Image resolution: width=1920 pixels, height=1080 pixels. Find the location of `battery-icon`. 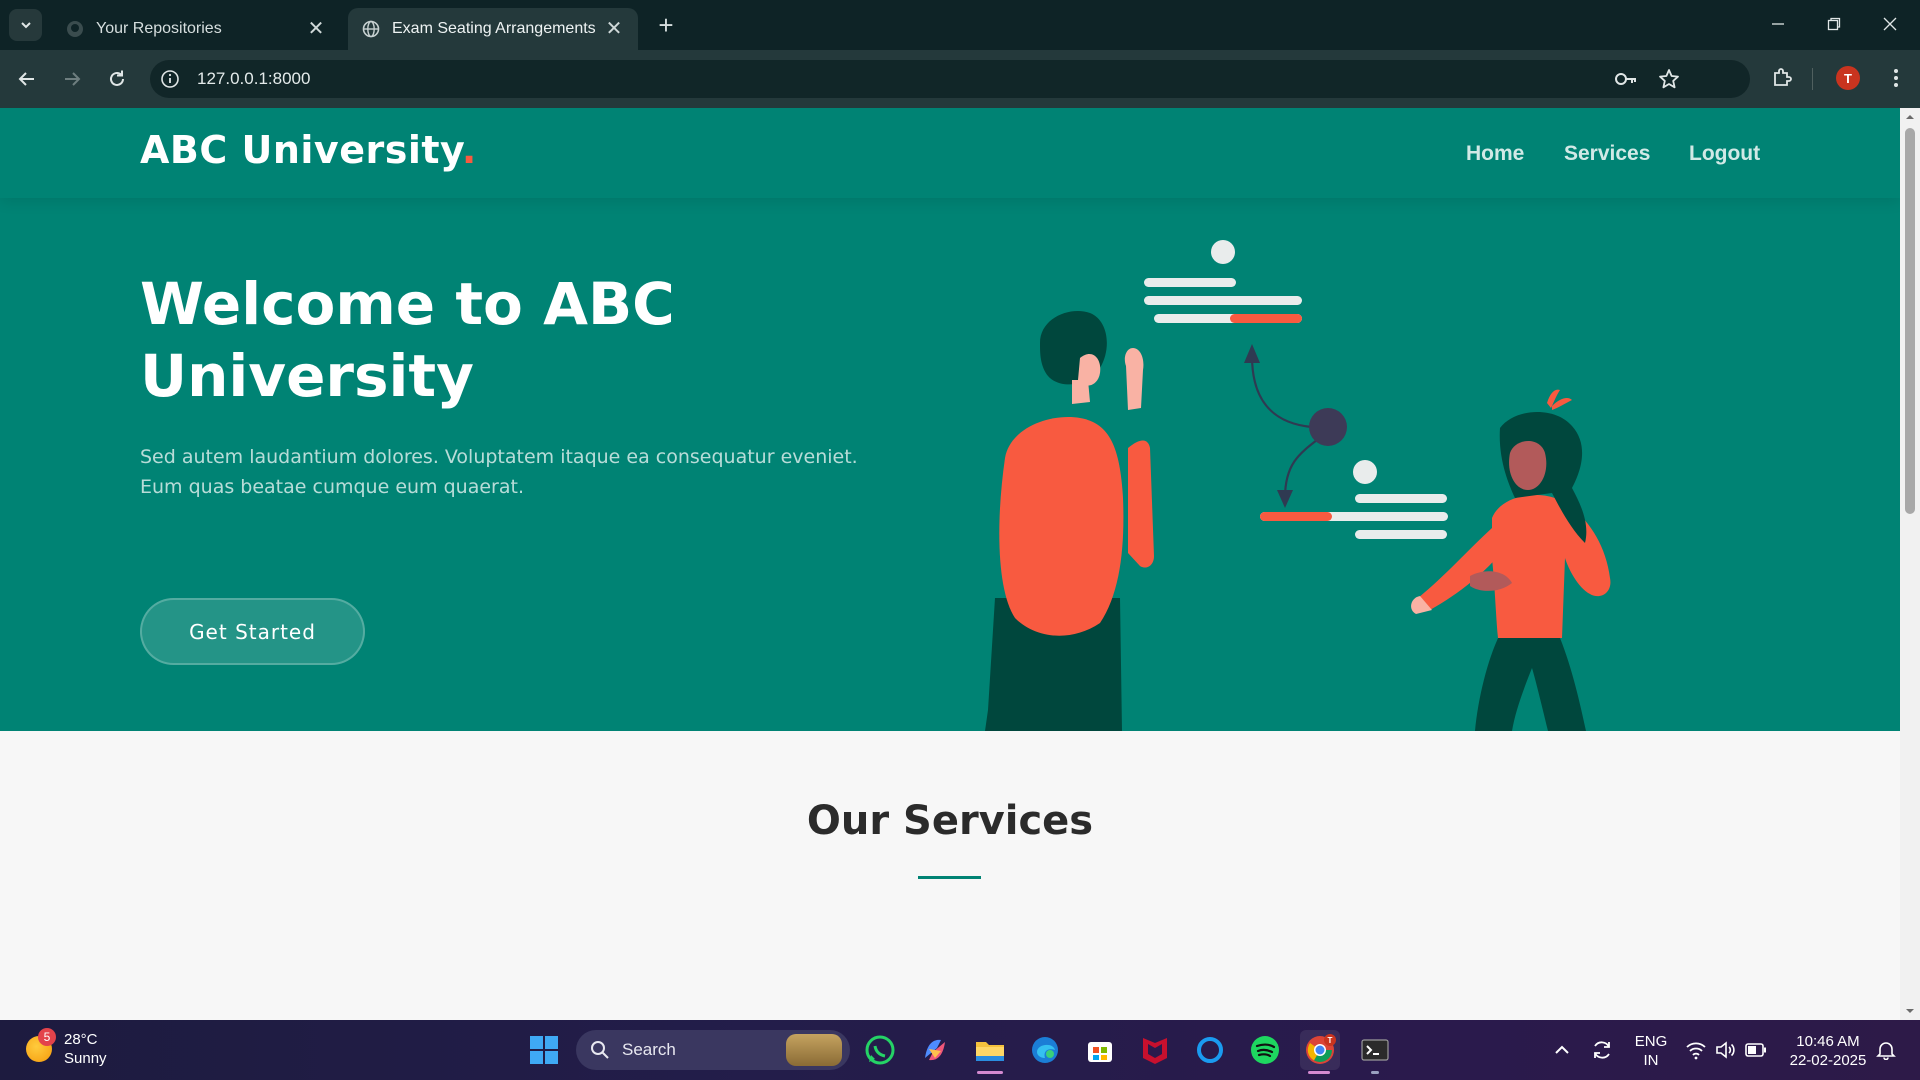

battery-icon is located at coordinates (1756, 1050).